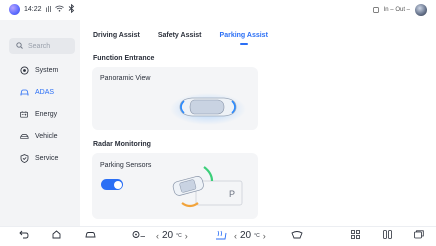 This screenshot has width=436, height=246. I want to click on left-temp-unit: °C, so click(179, 235).